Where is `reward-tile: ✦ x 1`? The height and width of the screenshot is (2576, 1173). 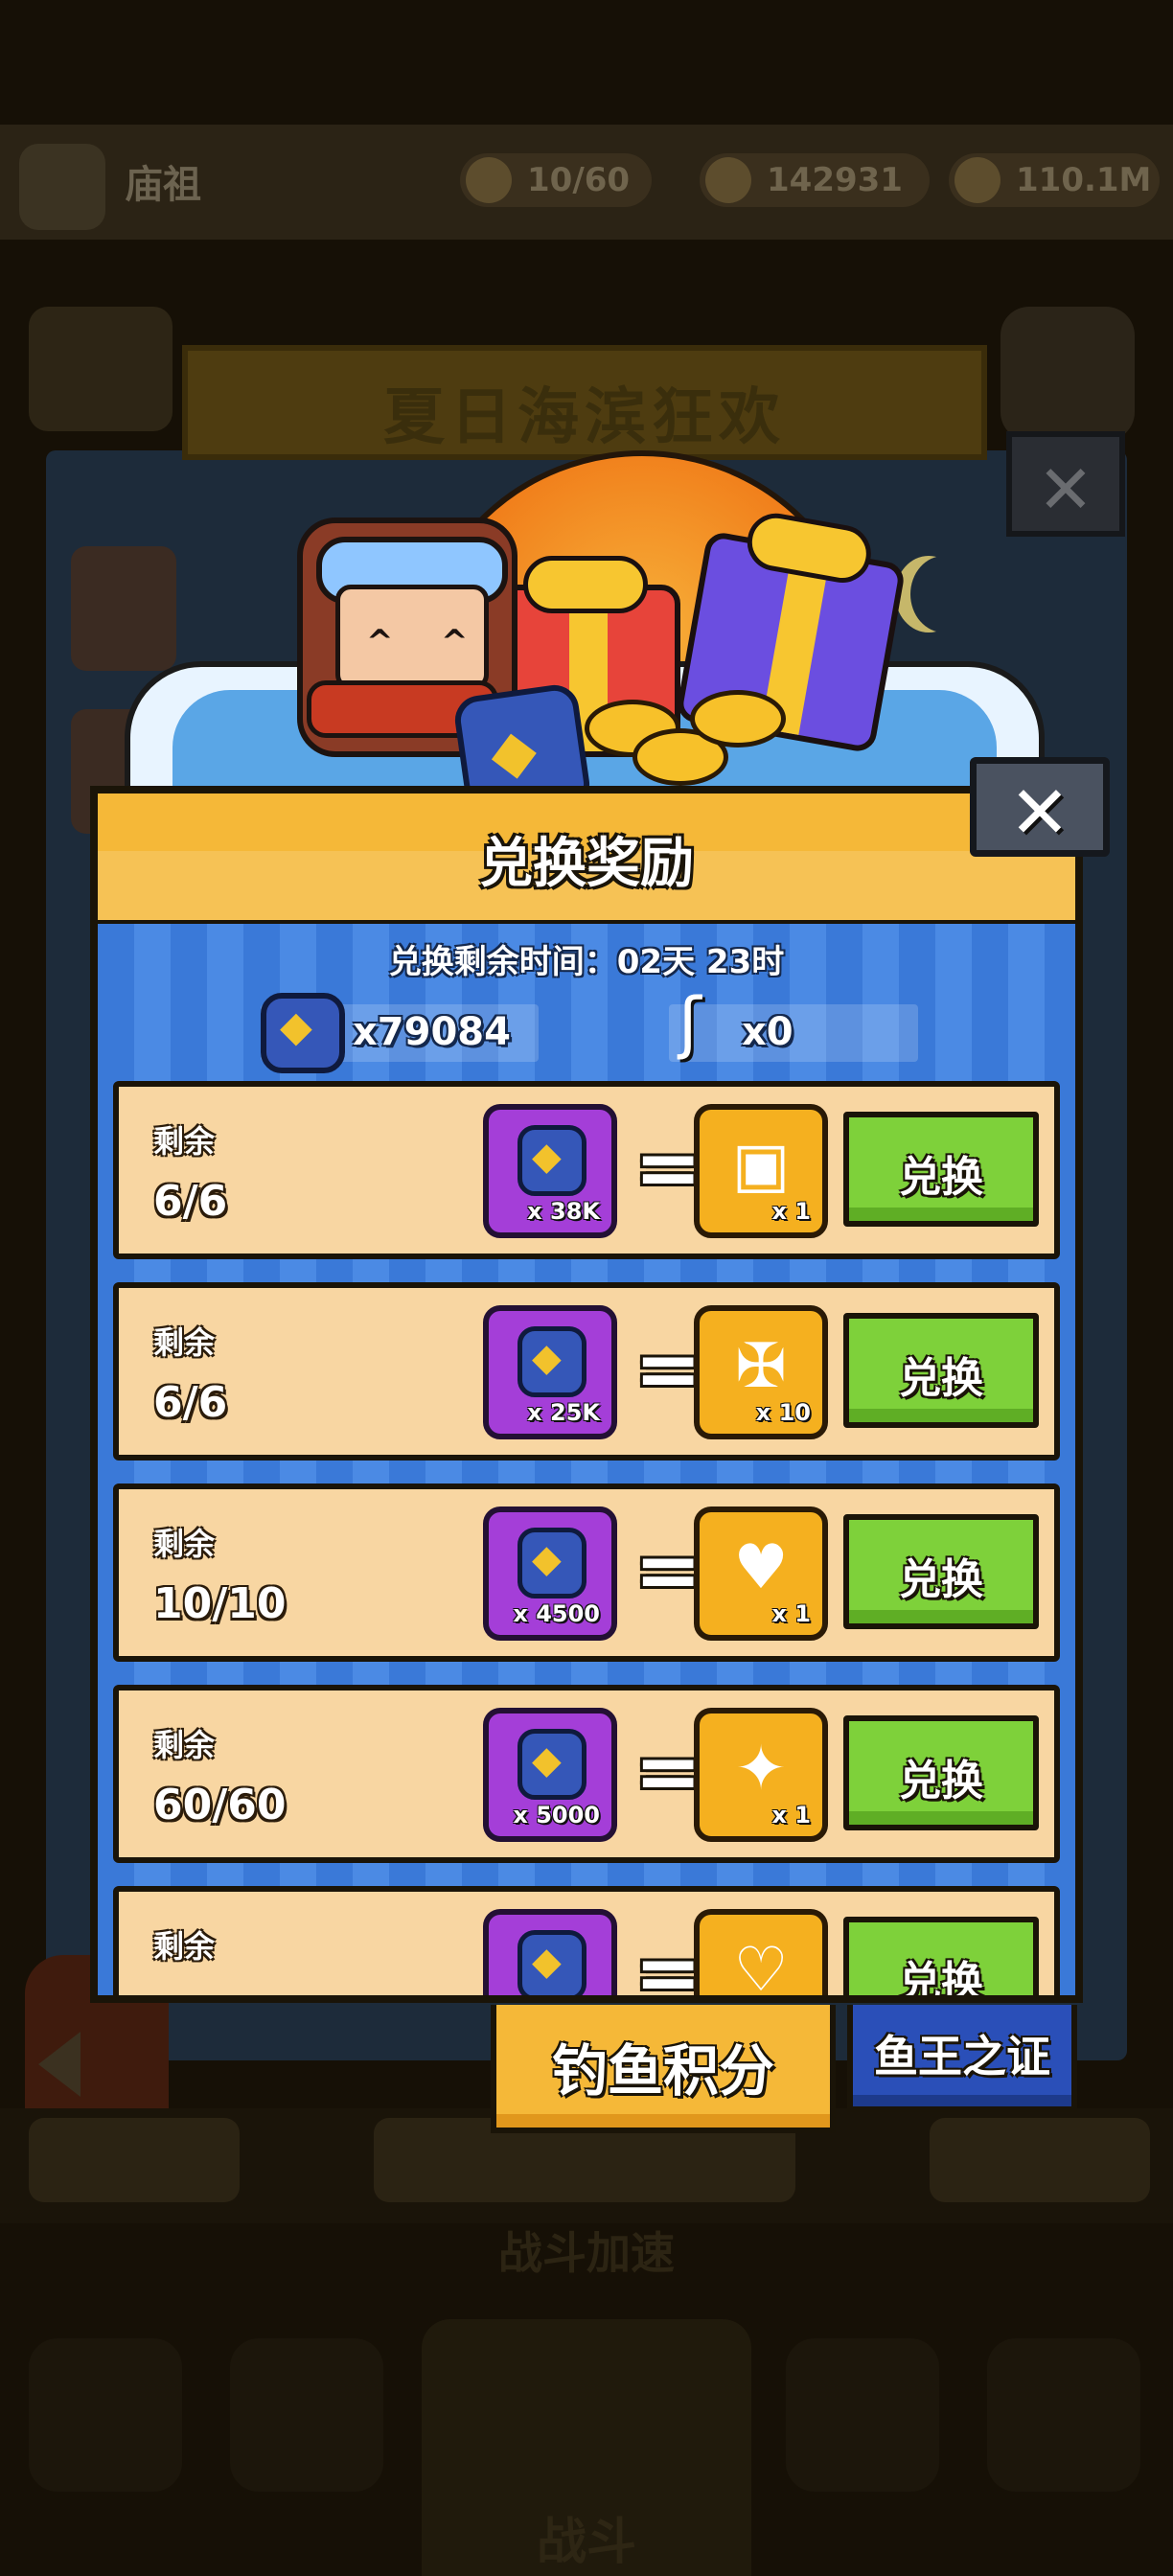 reward-tile: ✦ x 1 is located at coordinates (761, 1775).